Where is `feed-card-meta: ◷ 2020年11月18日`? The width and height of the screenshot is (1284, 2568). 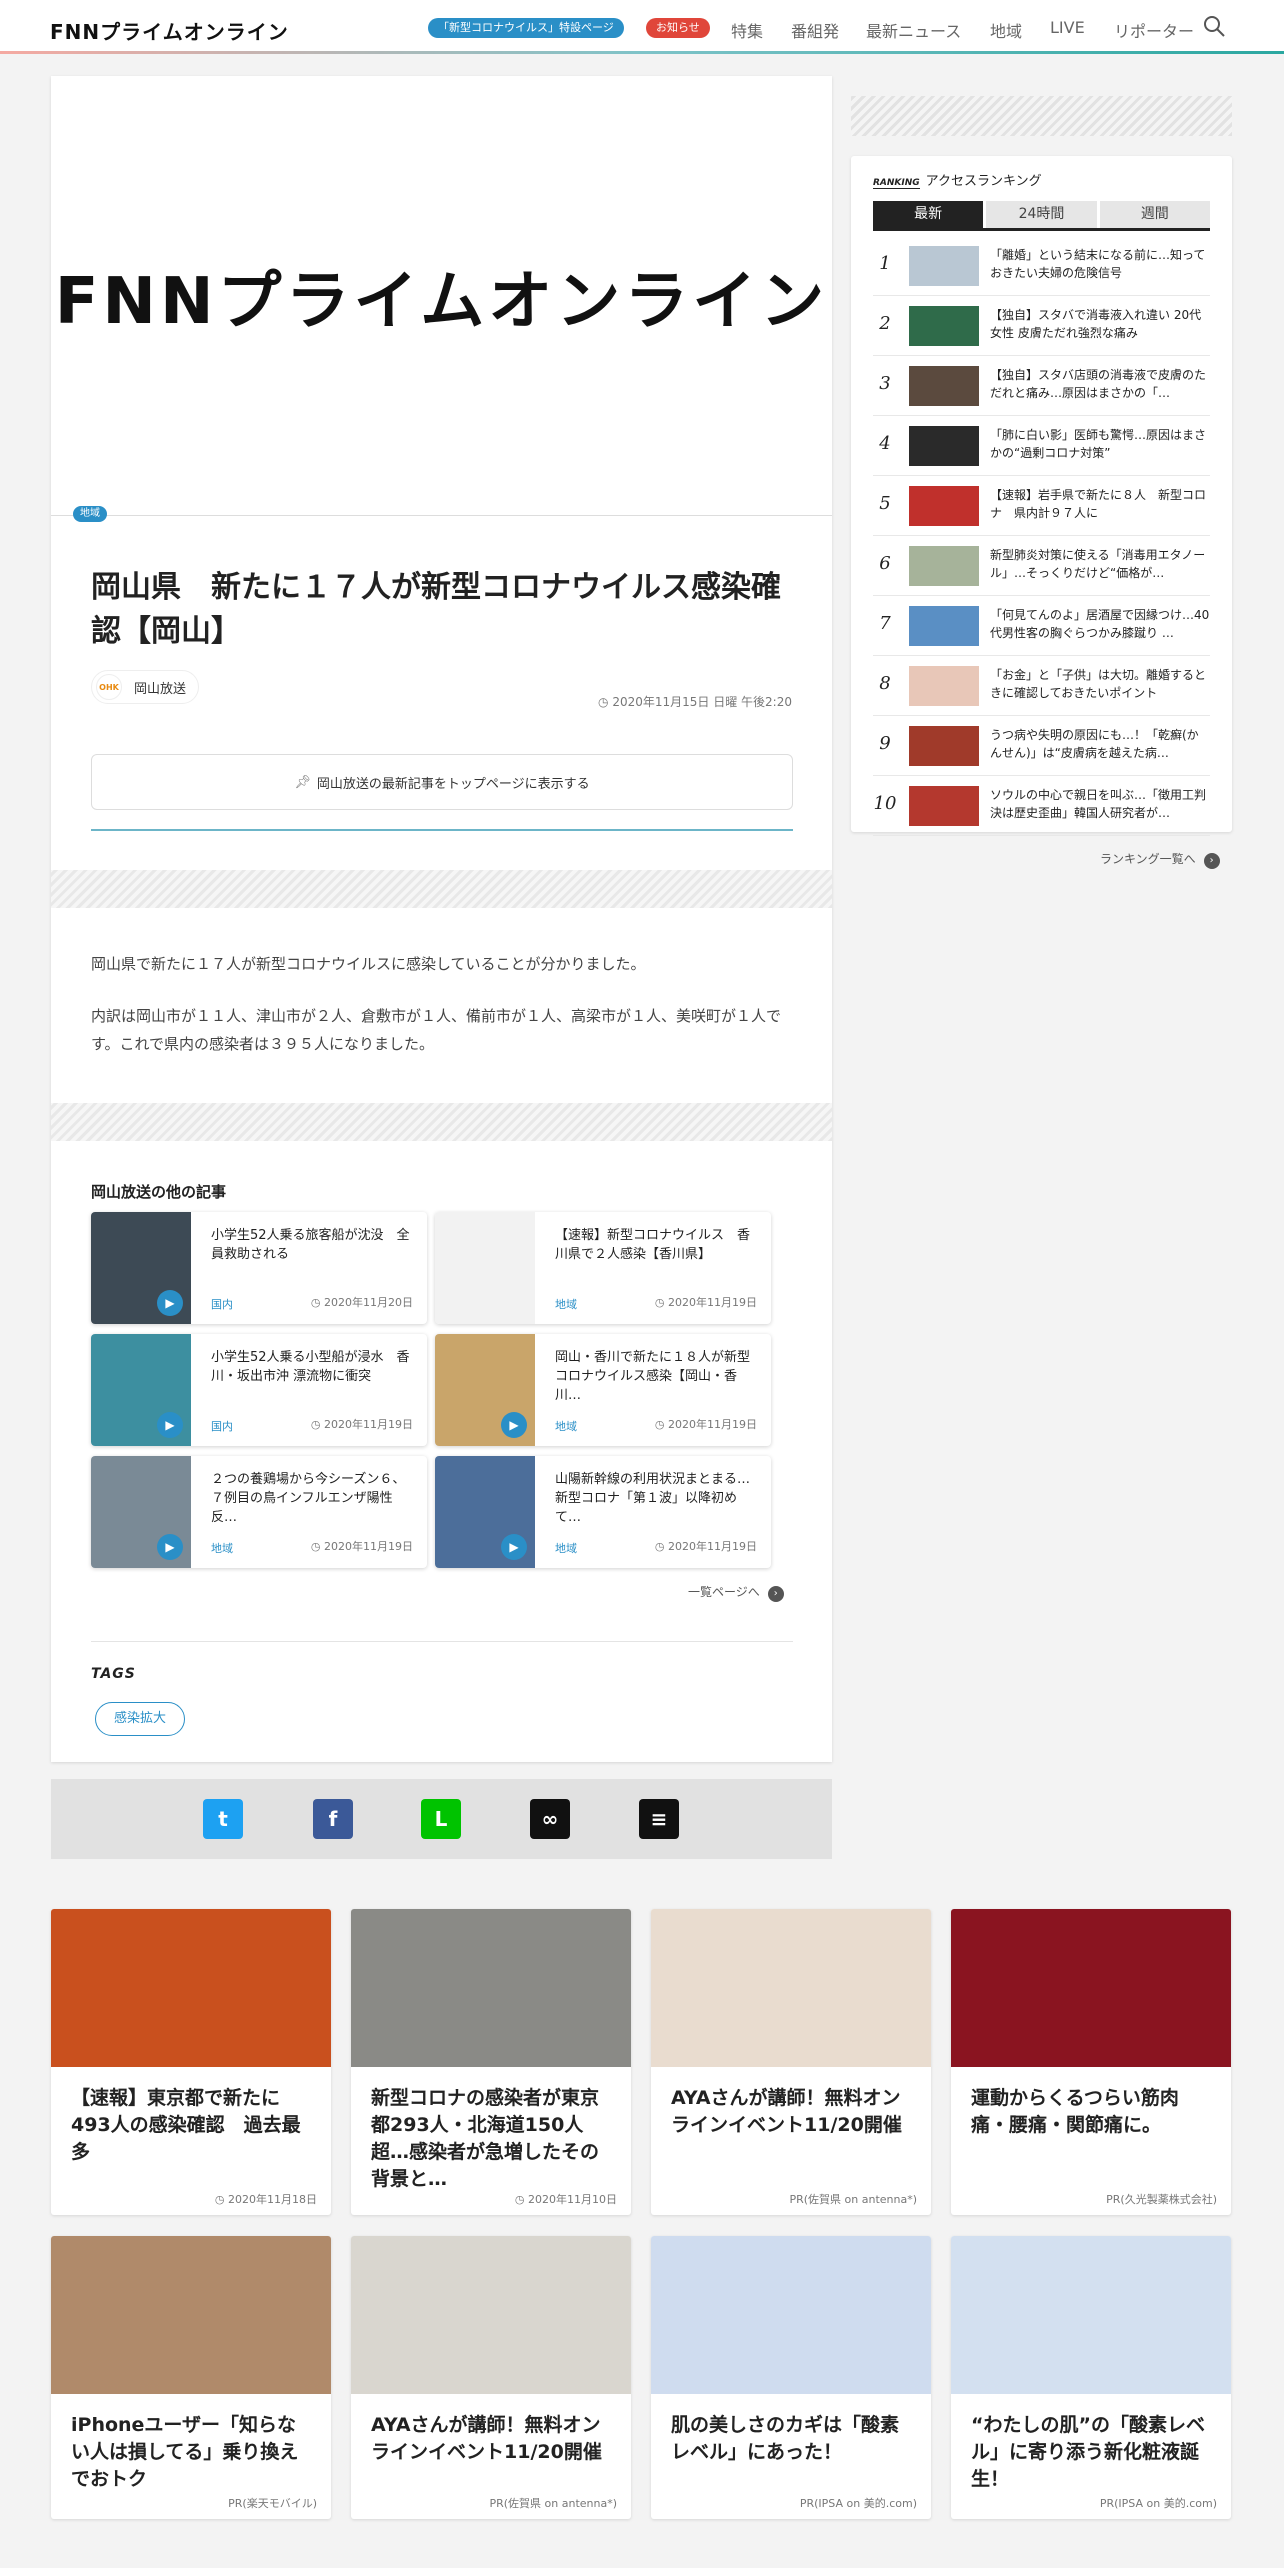 feed-card-meta: ◷ 2020年11月18日 is located at coordinates (265, 2199).